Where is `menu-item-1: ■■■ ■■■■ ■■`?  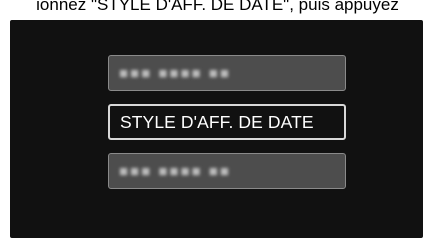
menu-item-1: ■■■ ■■■■ ■■ is located at coordinates (227, 73).